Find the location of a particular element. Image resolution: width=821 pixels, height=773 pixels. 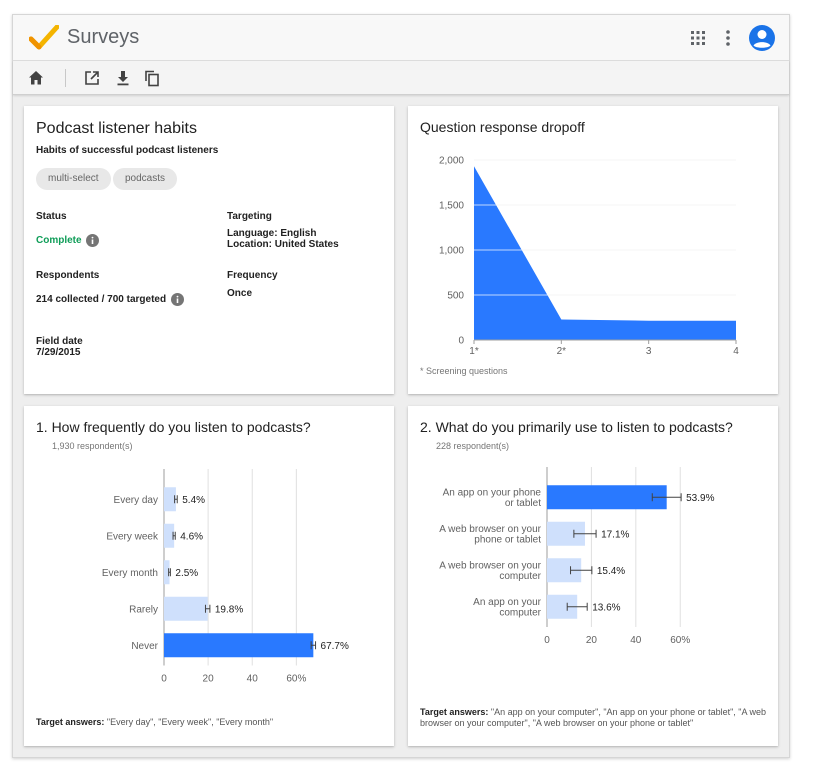

category-label: Every month is located at coordinates (130, 573).